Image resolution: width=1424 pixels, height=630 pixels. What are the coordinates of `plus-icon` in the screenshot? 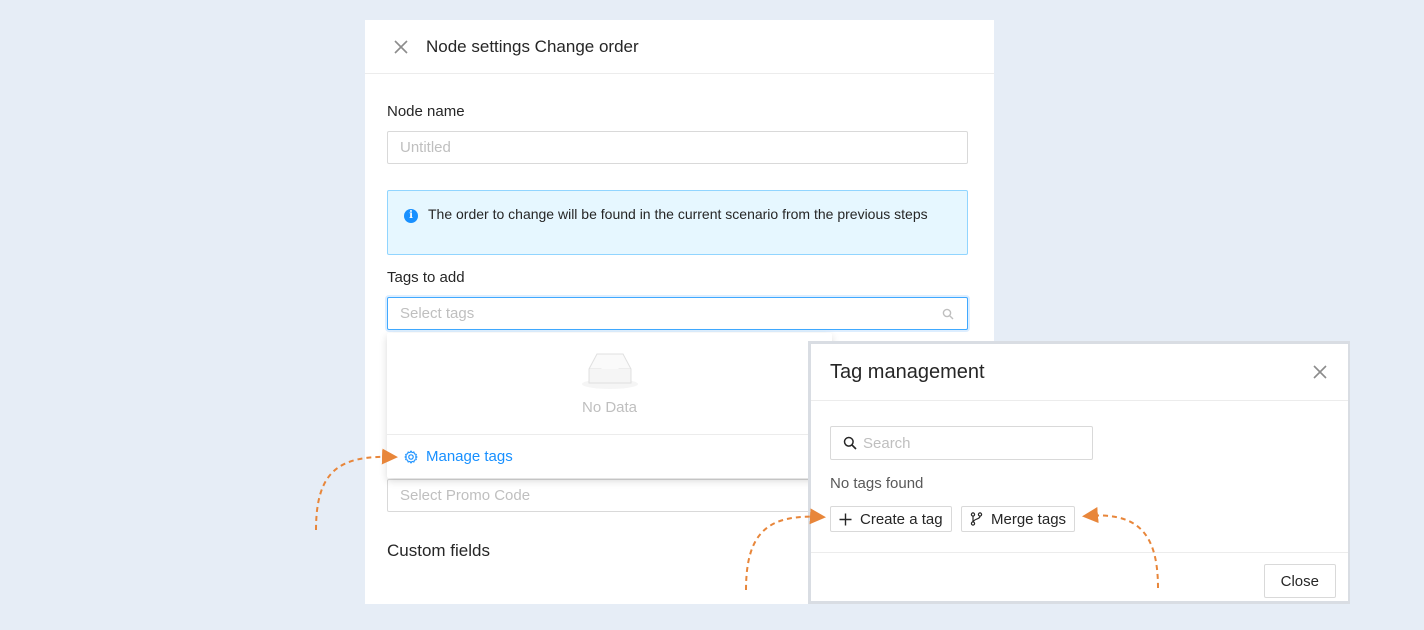 It's located at (845, 519).